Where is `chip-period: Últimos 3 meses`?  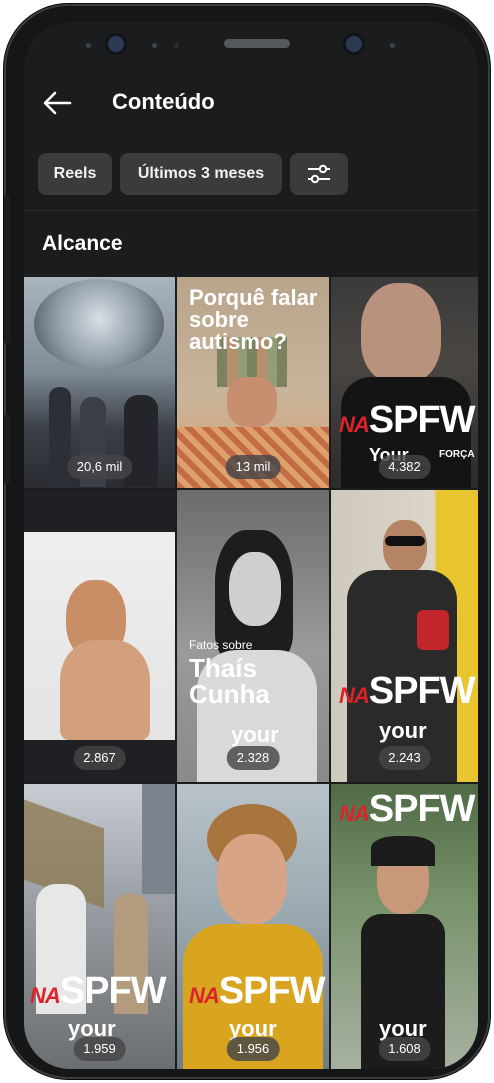
chip-period: Últimos 3 meses is located at coordinates (201, 174).